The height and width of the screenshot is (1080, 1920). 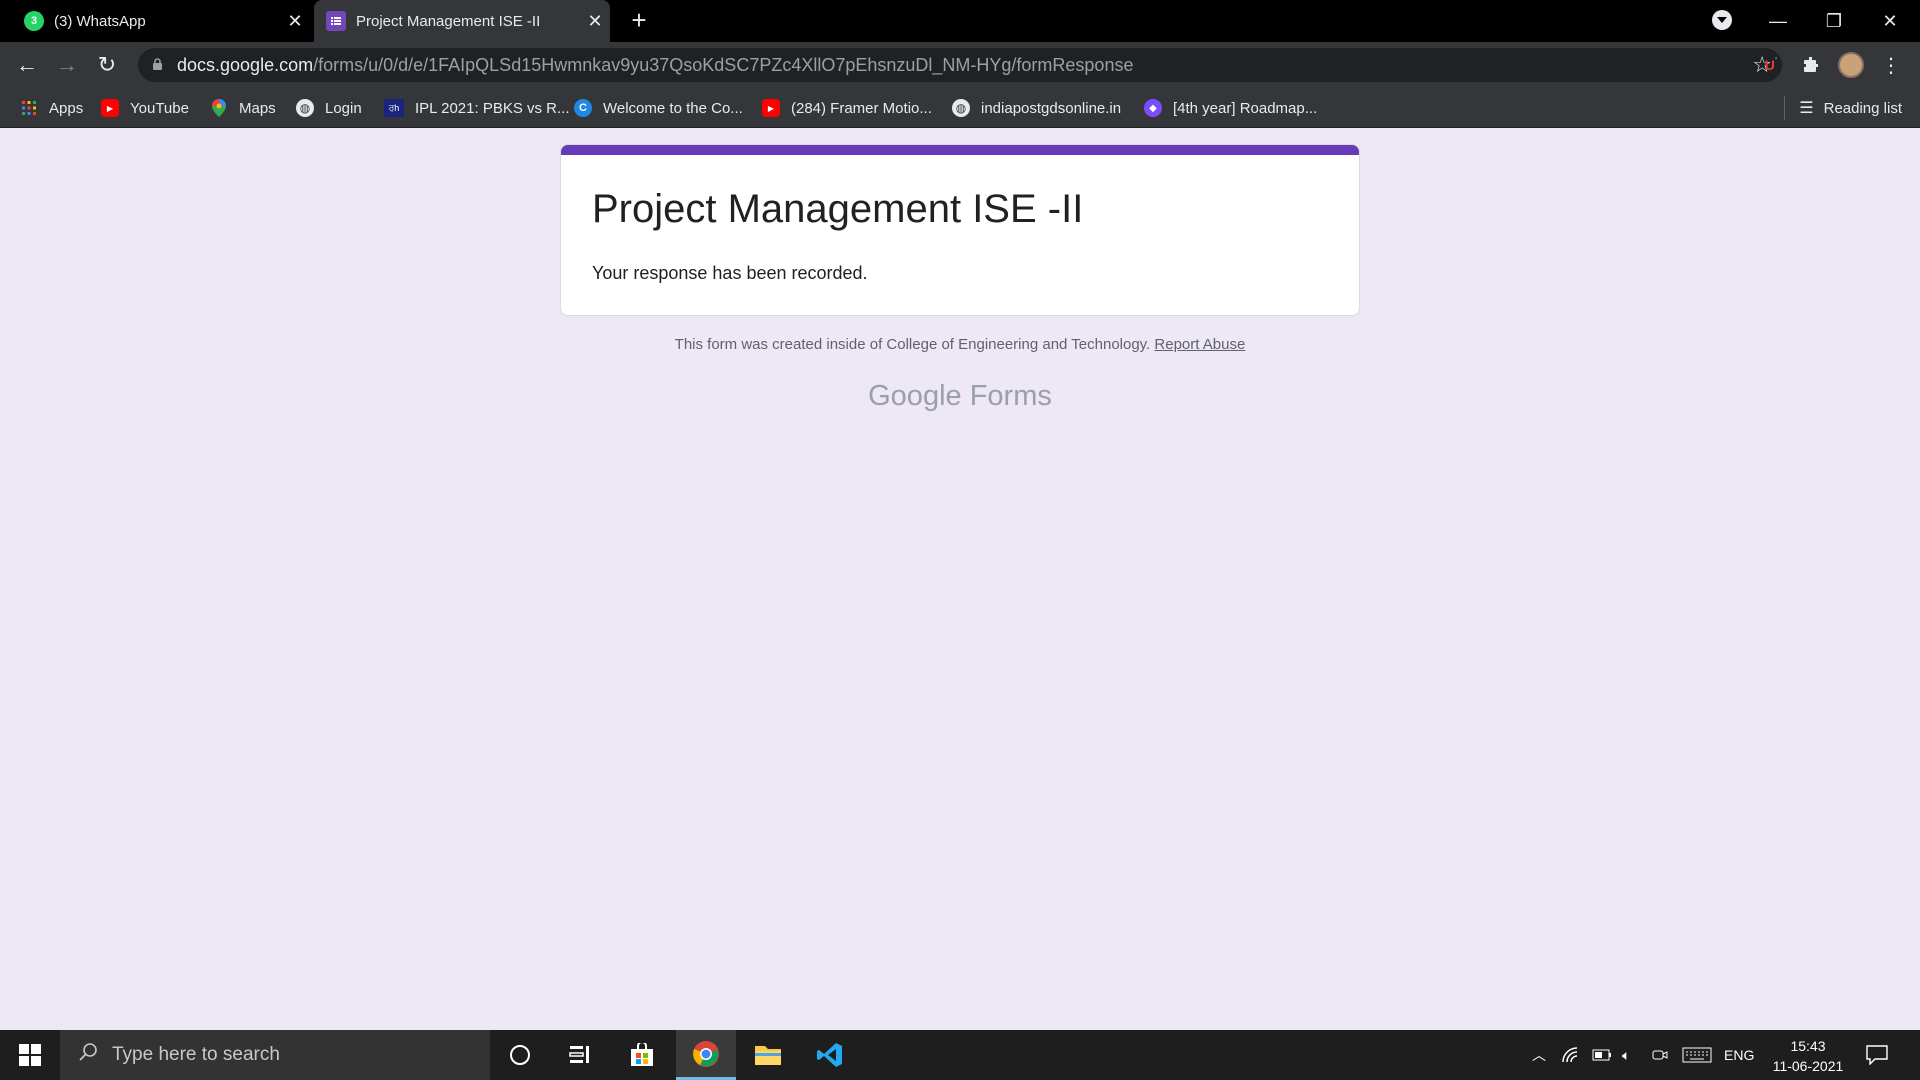 I want to click on minimize-icon: —, so click(x=1778, y=21).